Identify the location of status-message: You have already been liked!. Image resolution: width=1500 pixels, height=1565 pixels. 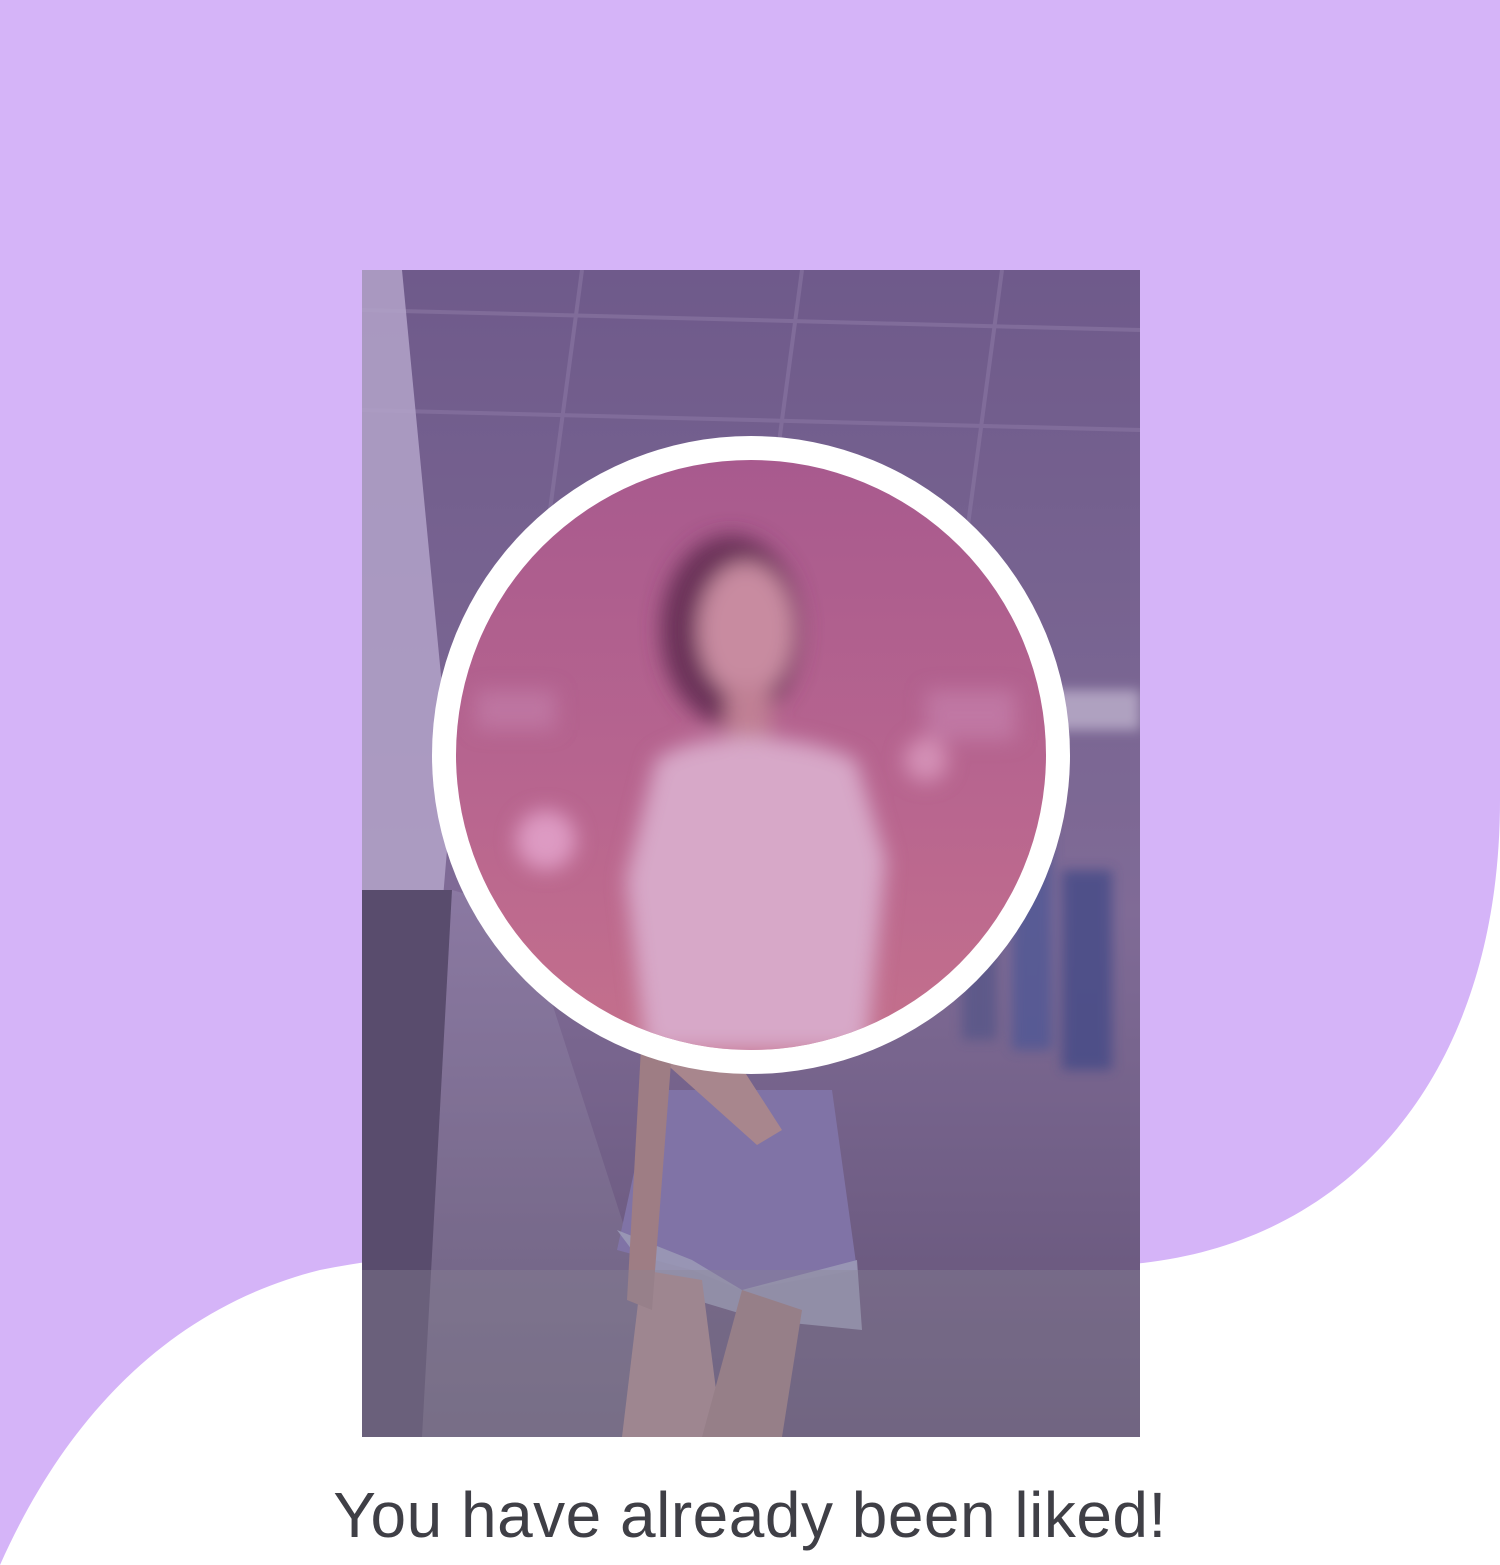
(750, 1515).